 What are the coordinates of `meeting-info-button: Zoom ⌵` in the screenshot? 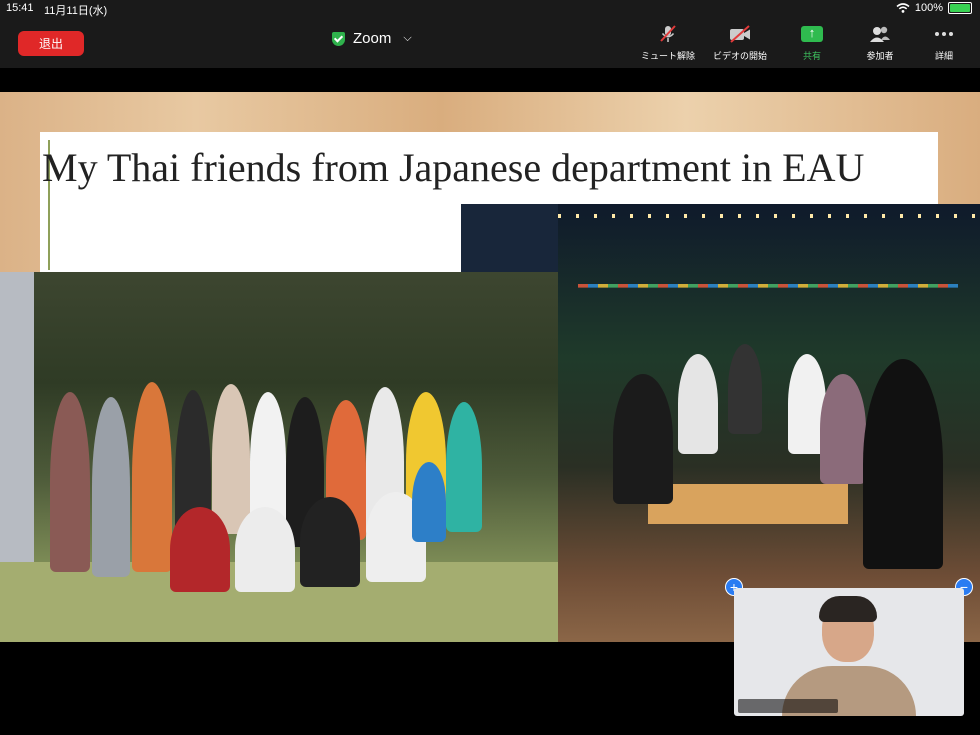 It's located at (372, 38).